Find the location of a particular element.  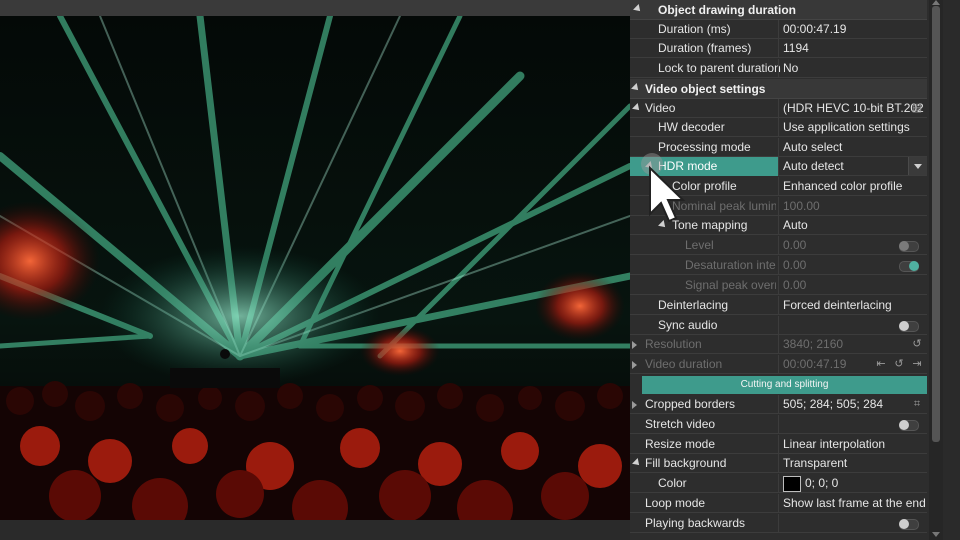

row-hdr-mode: HDR mode Auto detect is located at coordinates (778, 166).